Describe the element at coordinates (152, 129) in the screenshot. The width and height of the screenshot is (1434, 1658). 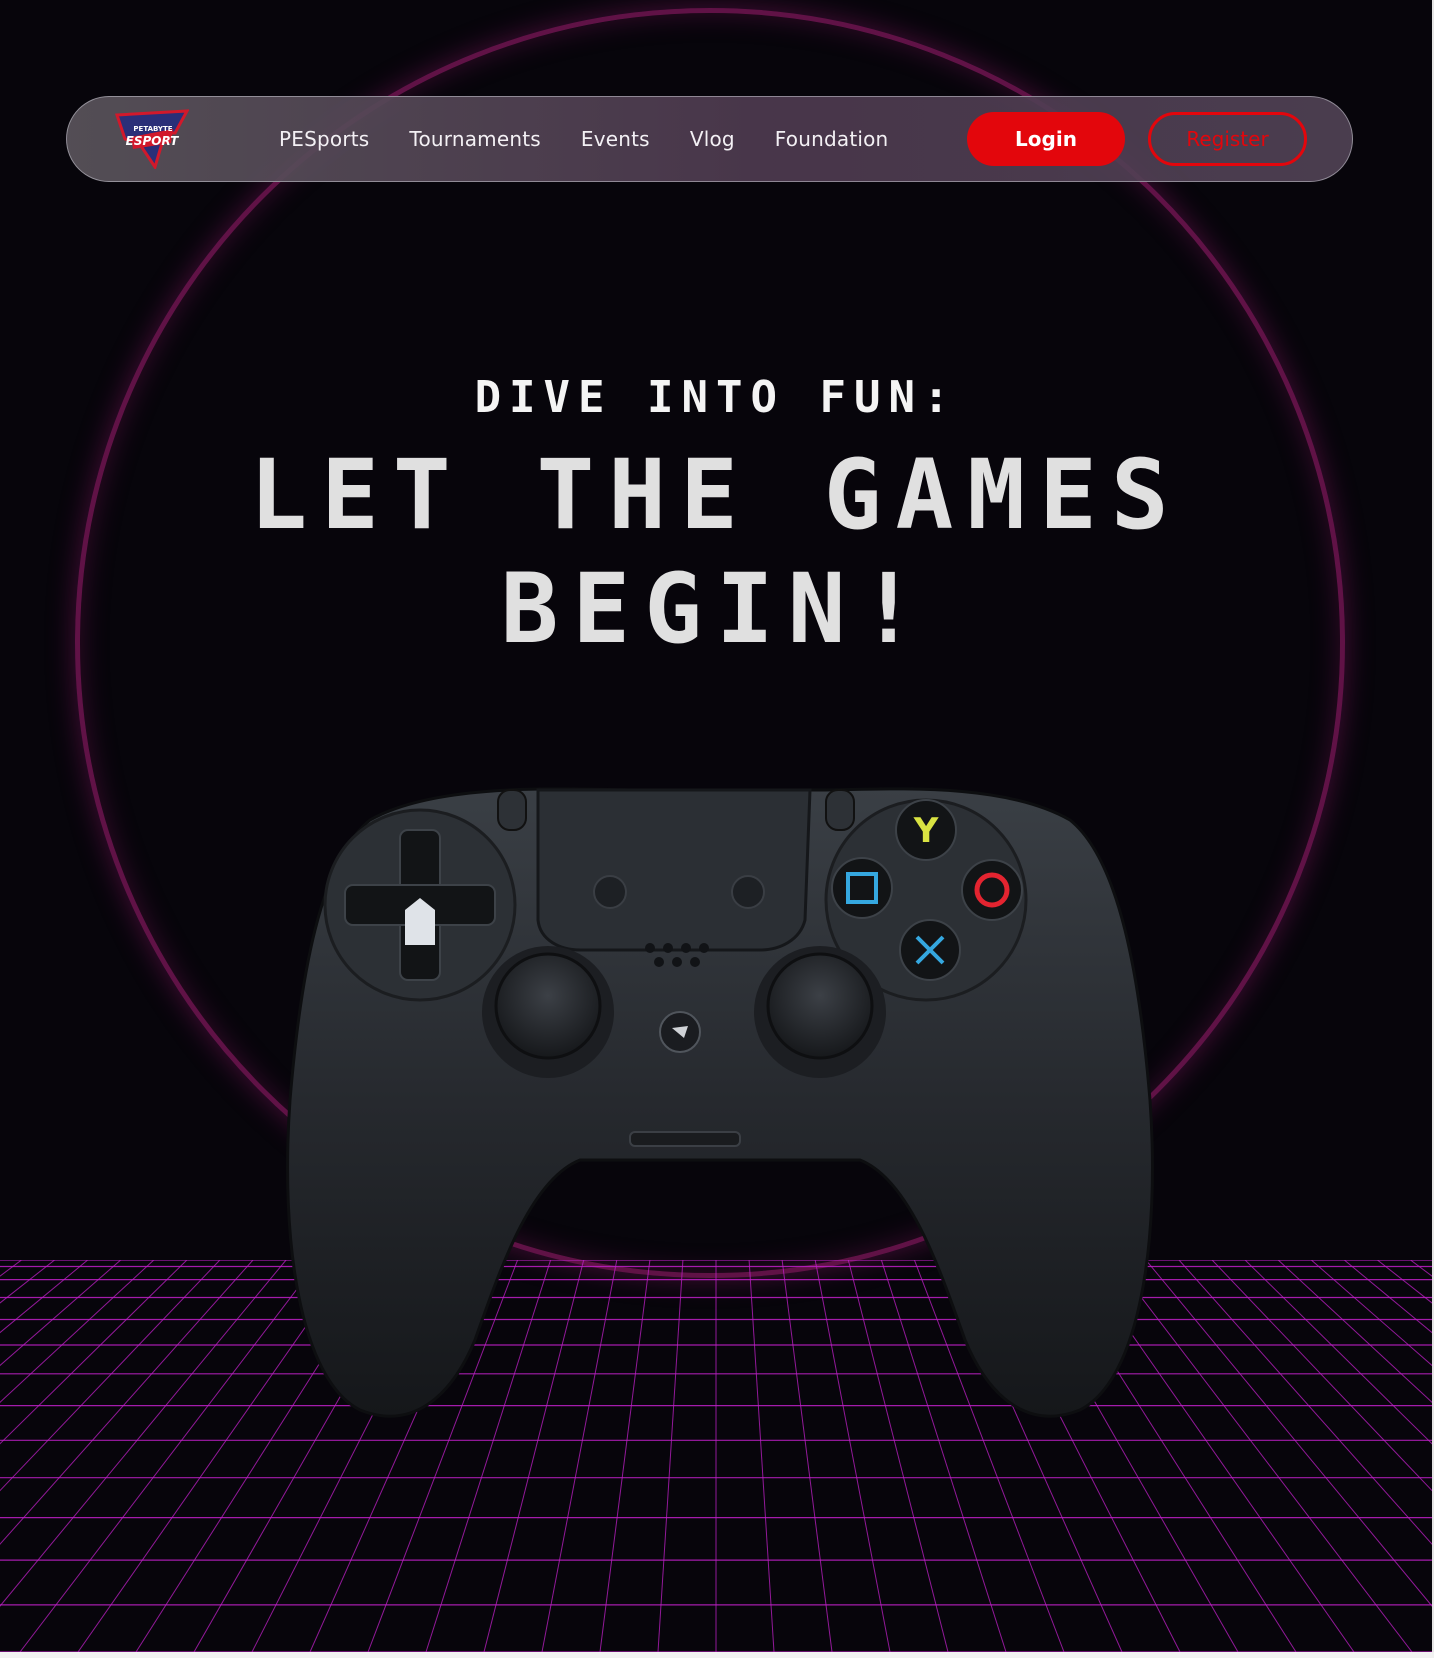
I see `svg-text: PETABYTE` at that location.